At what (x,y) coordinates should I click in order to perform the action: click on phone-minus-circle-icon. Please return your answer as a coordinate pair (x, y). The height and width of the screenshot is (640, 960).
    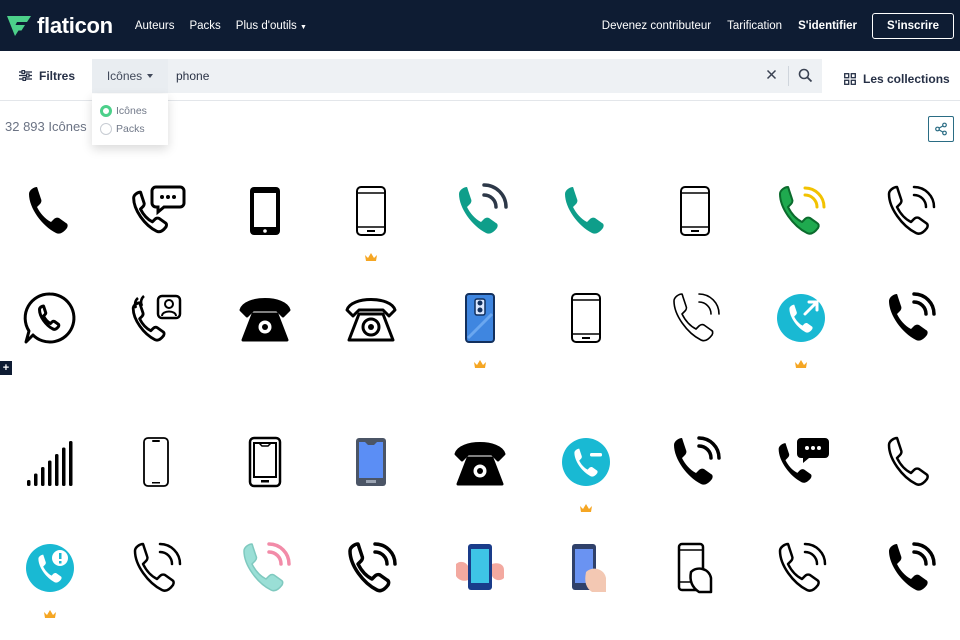
    Looking at the image, I should click on (586, 462).